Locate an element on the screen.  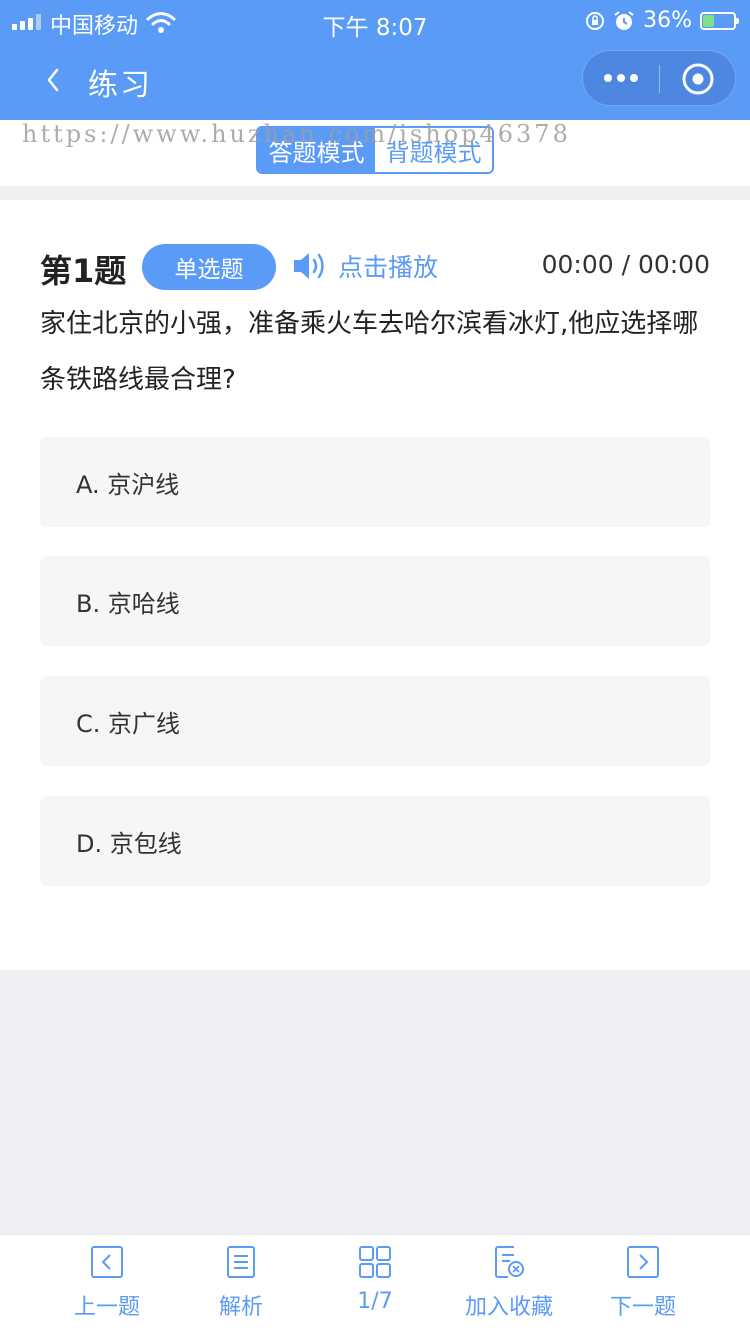
grid-icon is located at coordinates (375, 1262).